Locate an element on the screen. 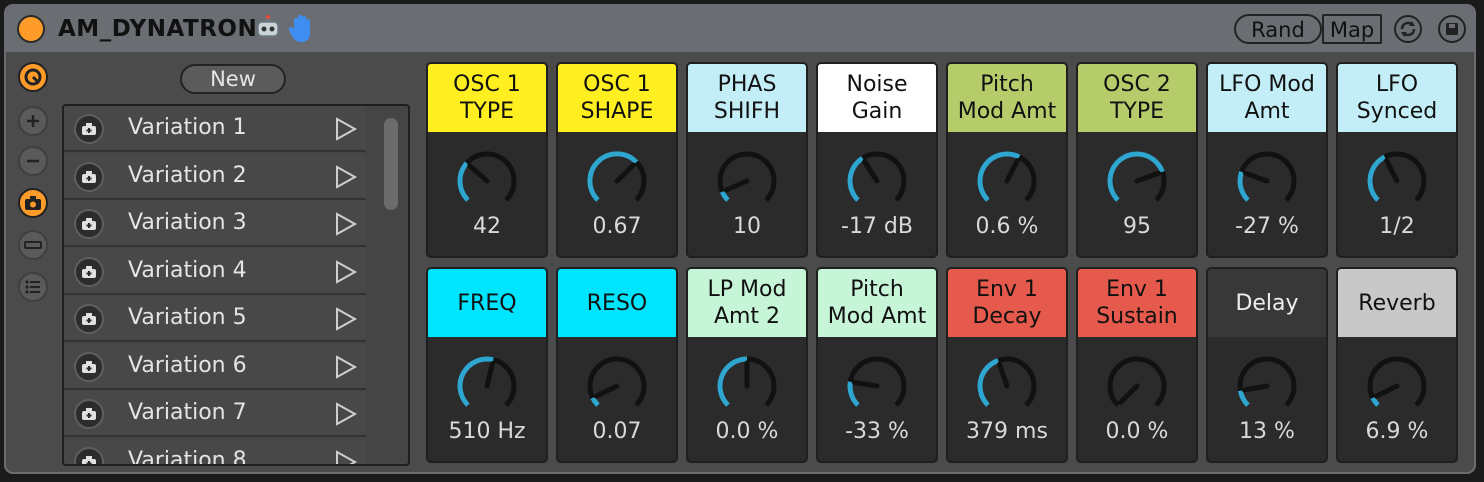  variation-row: Variation 6 is located at coordinates (215, 366).